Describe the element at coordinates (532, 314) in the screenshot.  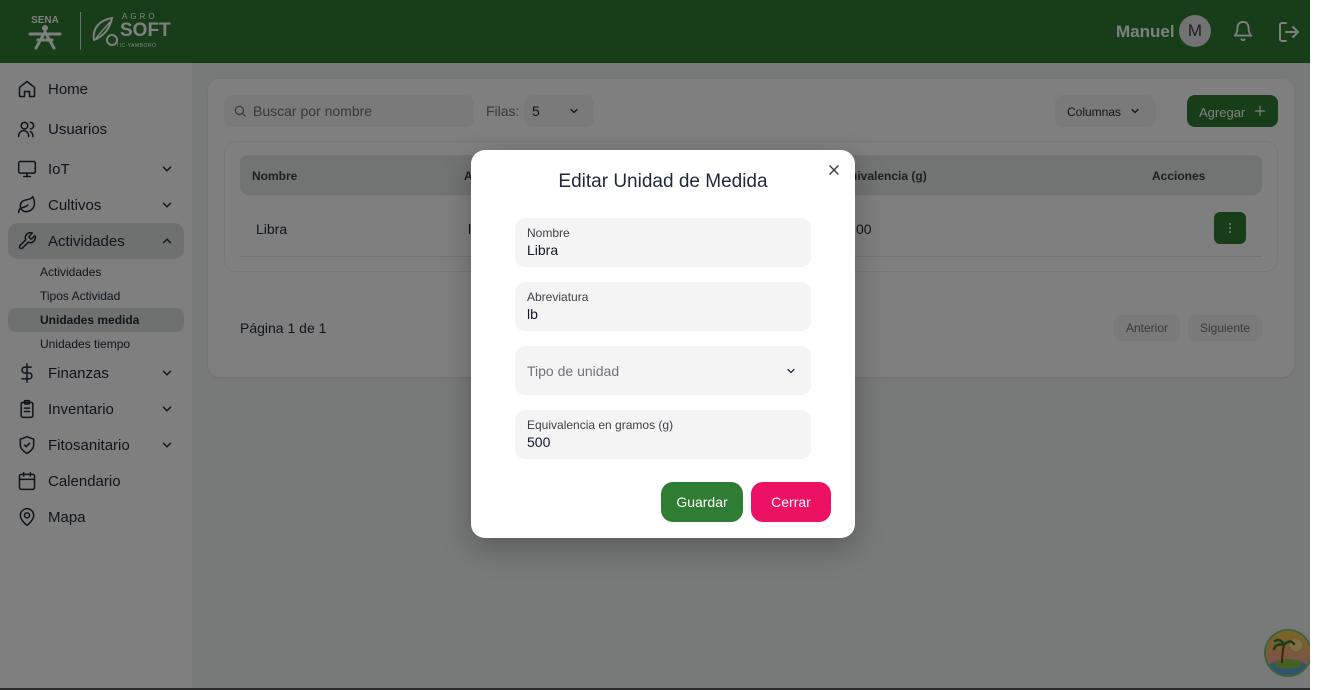
I see `abreviatura-value: lb` at that location.